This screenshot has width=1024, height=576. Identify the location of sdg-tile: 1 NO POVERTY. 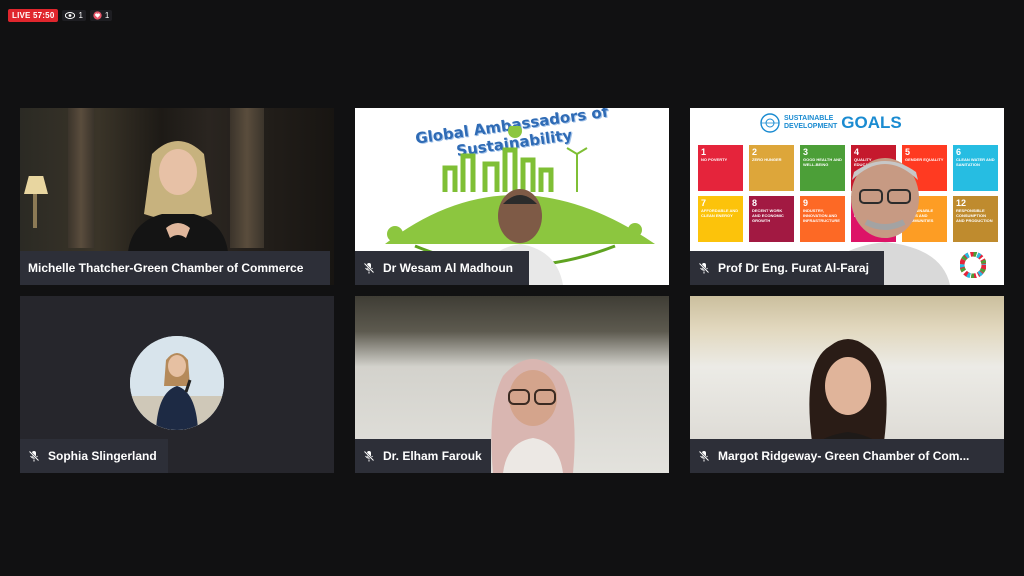
(720, 168).